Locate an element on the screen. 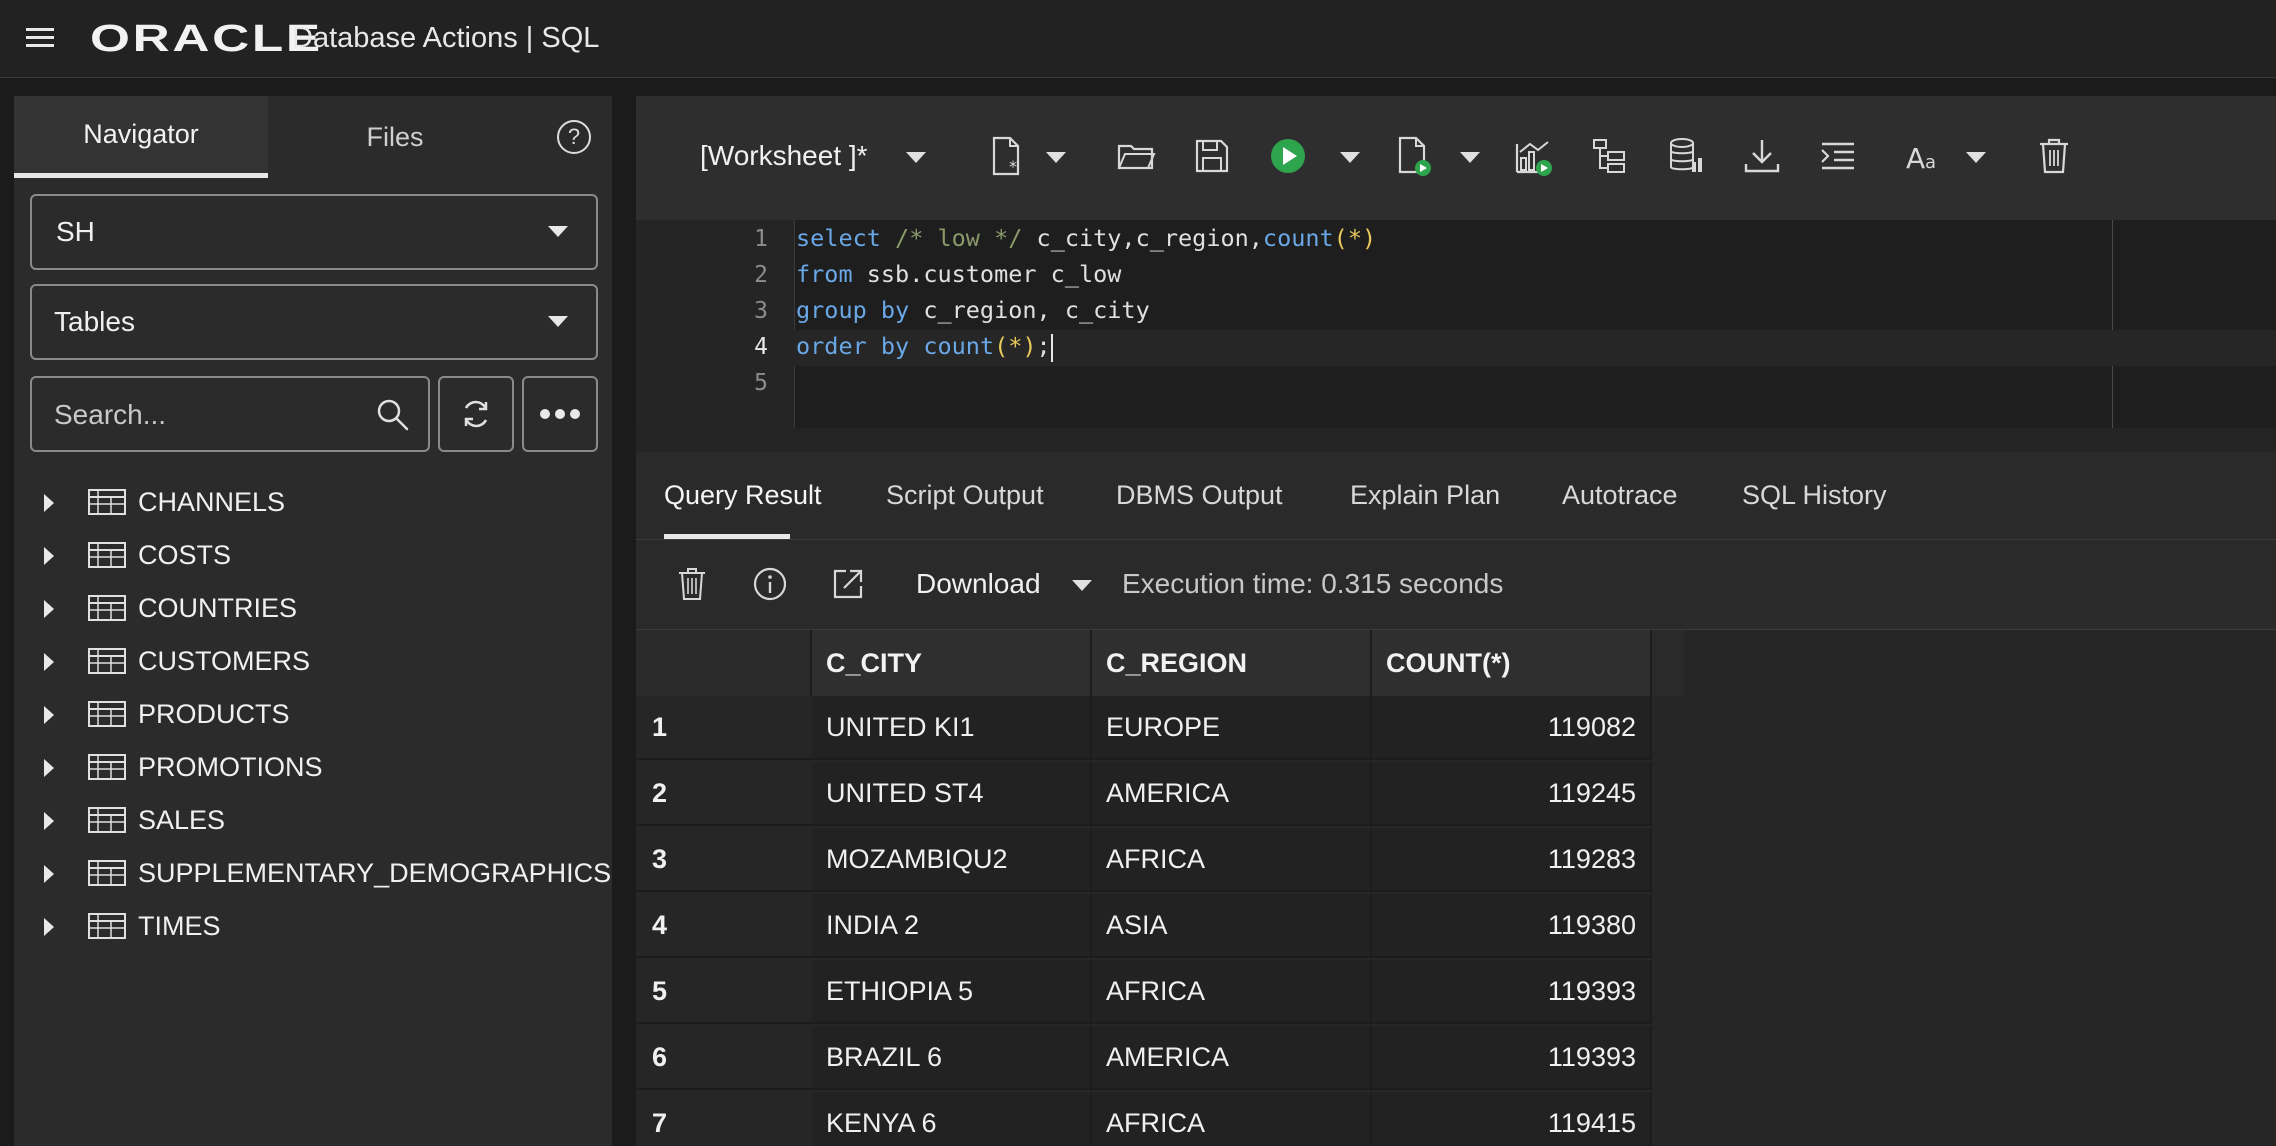 This screenshot has height=1146, width=2276. code-text: c_region, c_city is located at coordinates (1036, 310).